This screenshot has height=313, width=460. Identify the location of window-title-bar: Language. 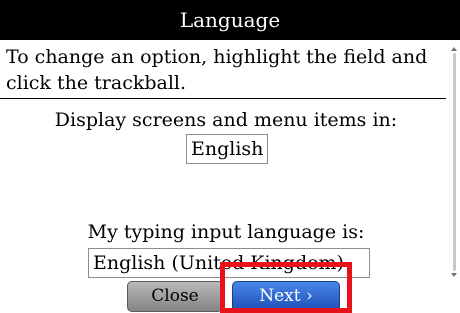
(230, 20).